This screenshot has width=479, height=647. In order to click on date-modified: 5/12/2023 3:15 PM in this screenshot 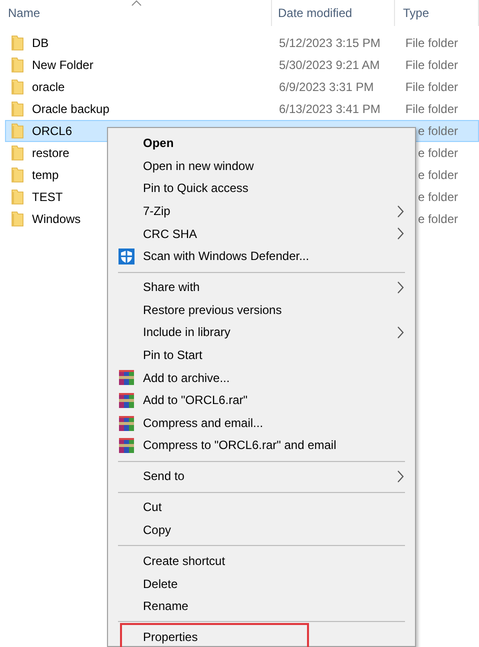, I will do `click(329, 43)`.